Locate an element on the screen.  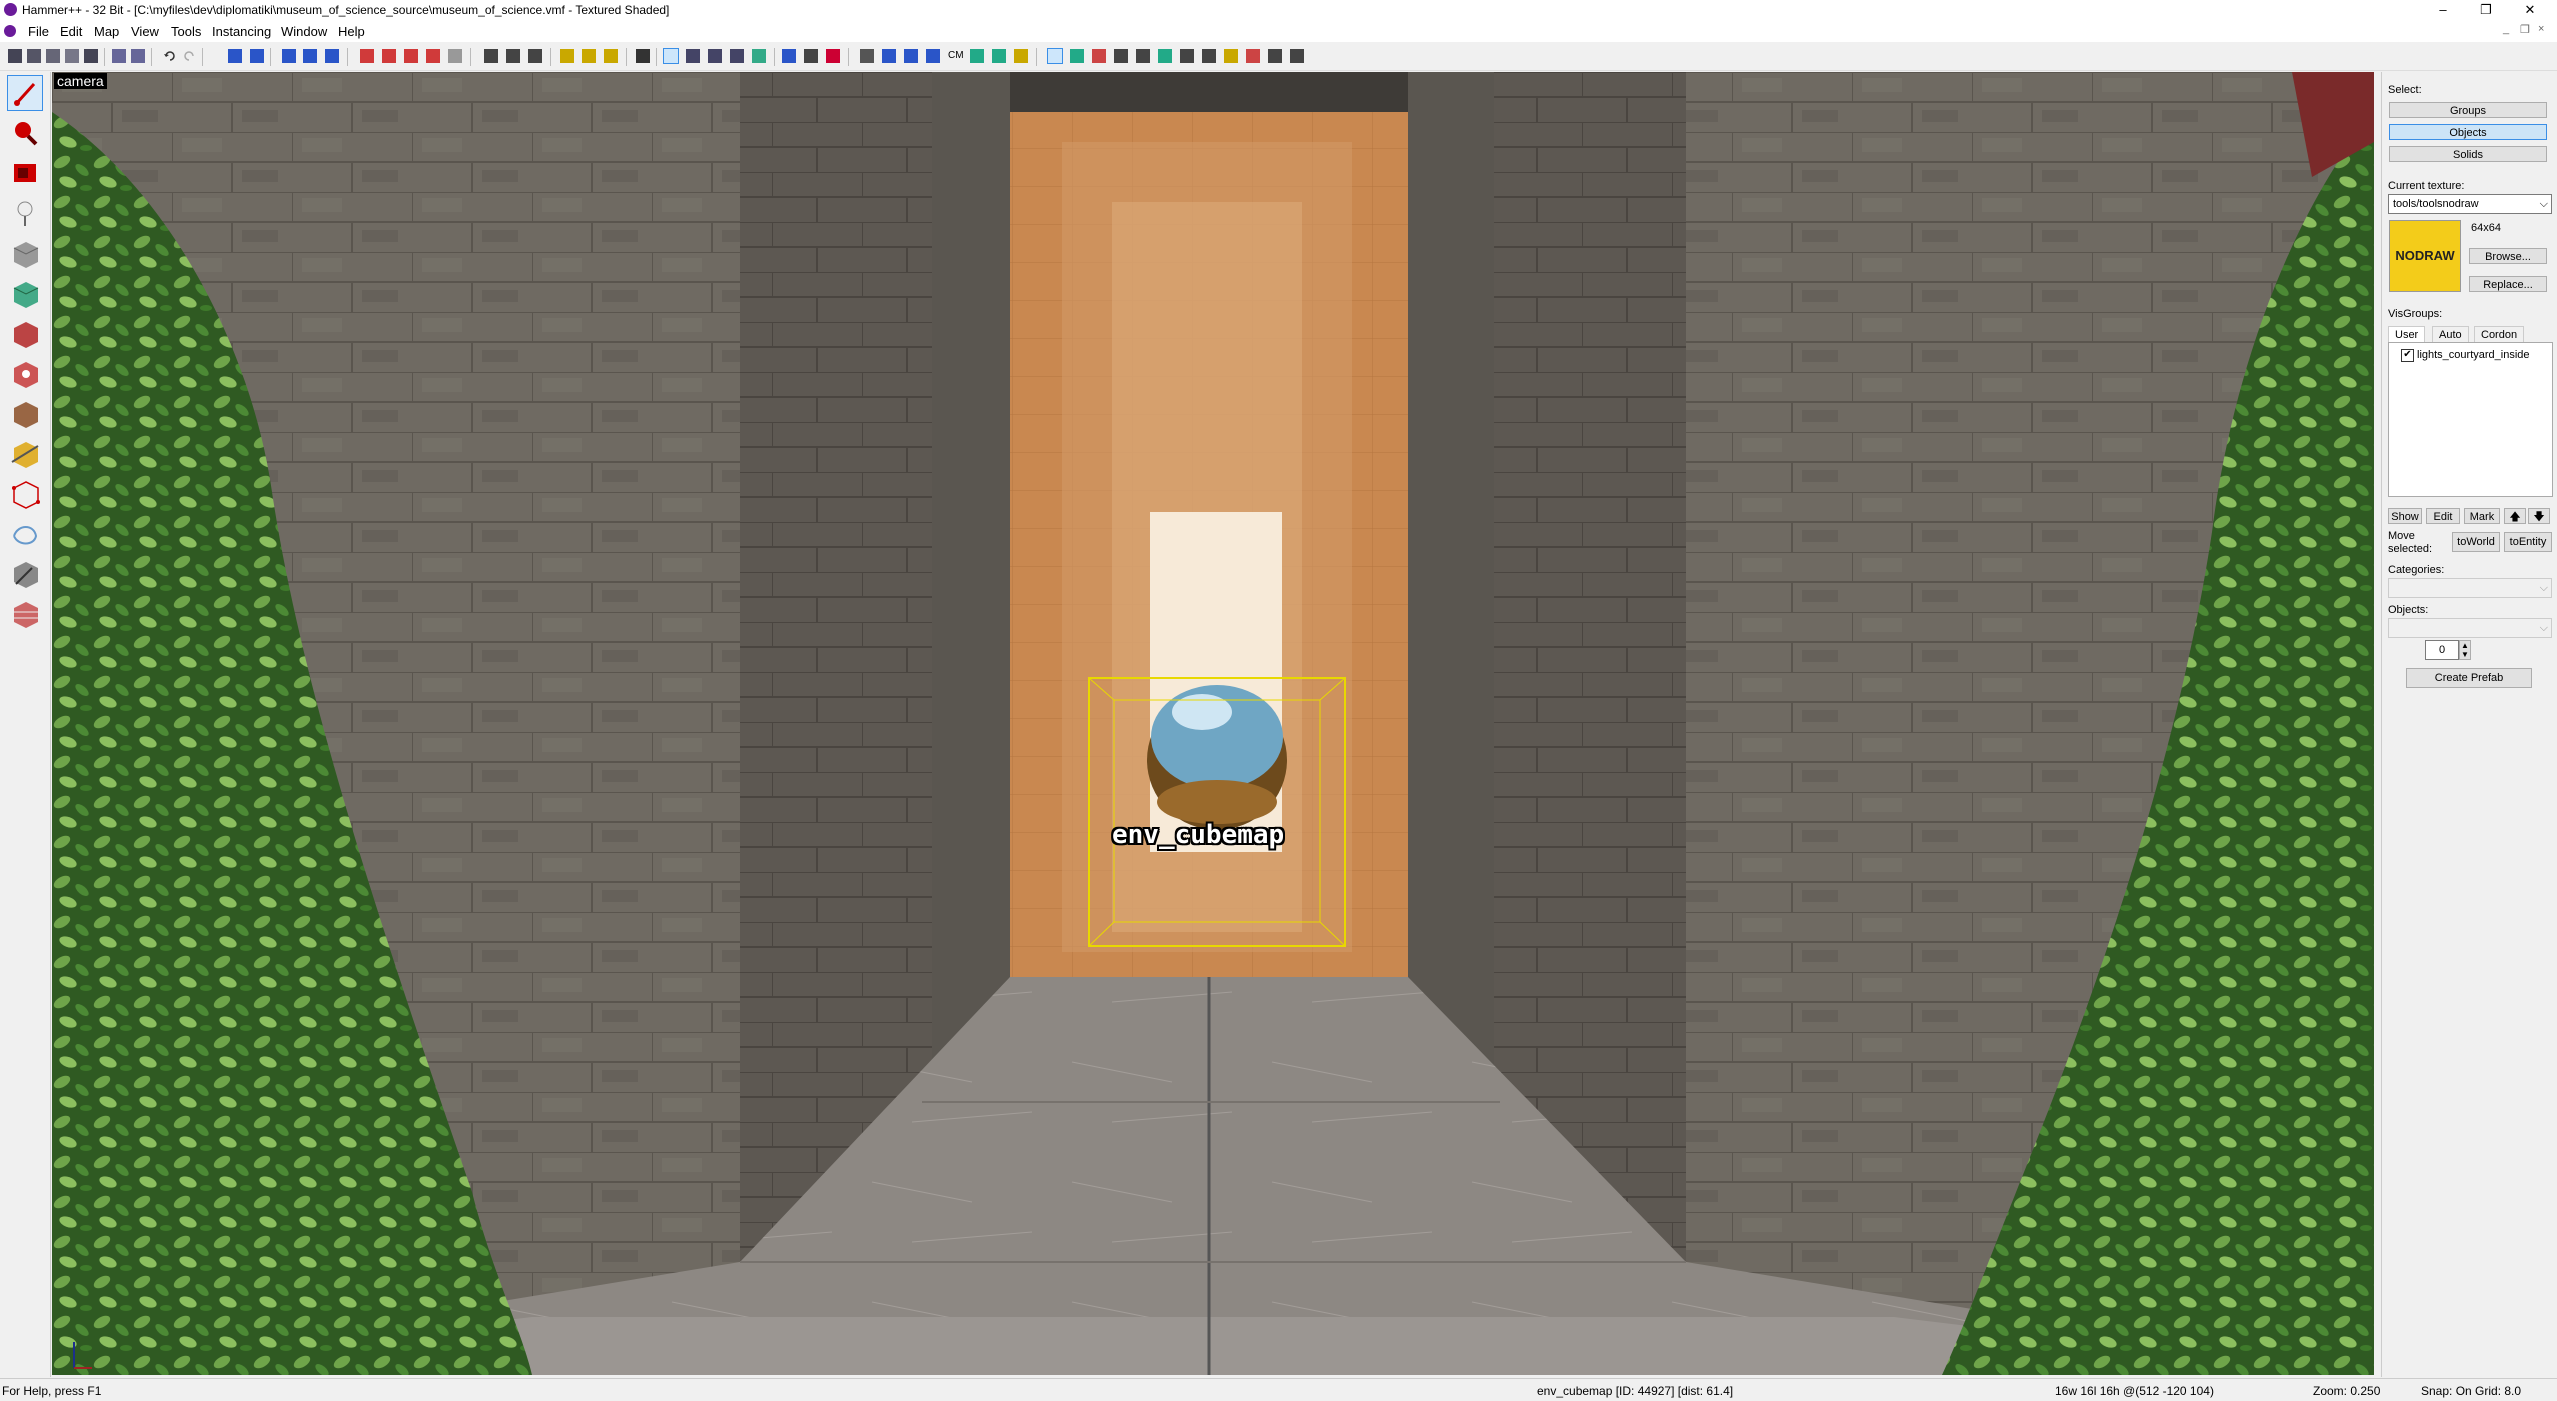
cordon-edit-icon is located at coordinates (411, 56).